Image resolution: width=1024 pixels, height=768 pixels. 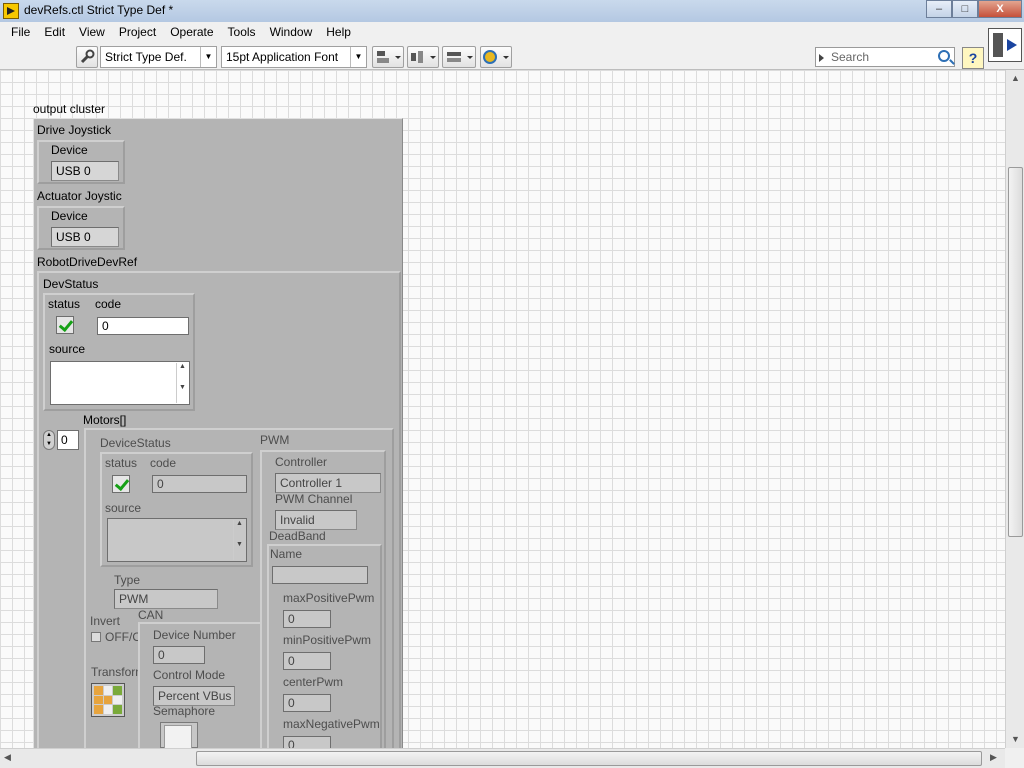 I want to click on window-title: devRefs.ctl Strict Type Def *, so click(x=99, y=10).